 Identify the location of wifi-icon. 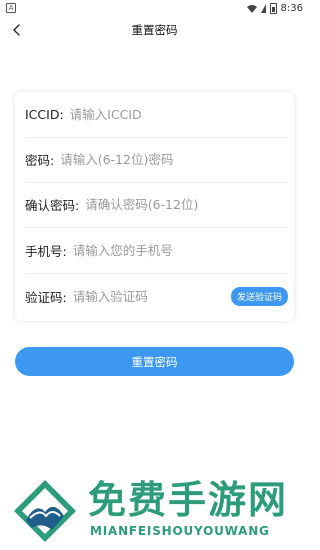
(251, 8).